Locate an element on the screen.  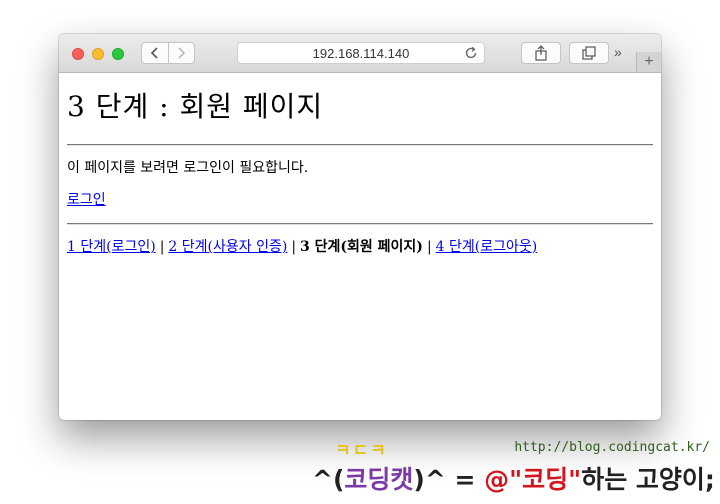
tabs-icon is located at coordinates (589, 53).